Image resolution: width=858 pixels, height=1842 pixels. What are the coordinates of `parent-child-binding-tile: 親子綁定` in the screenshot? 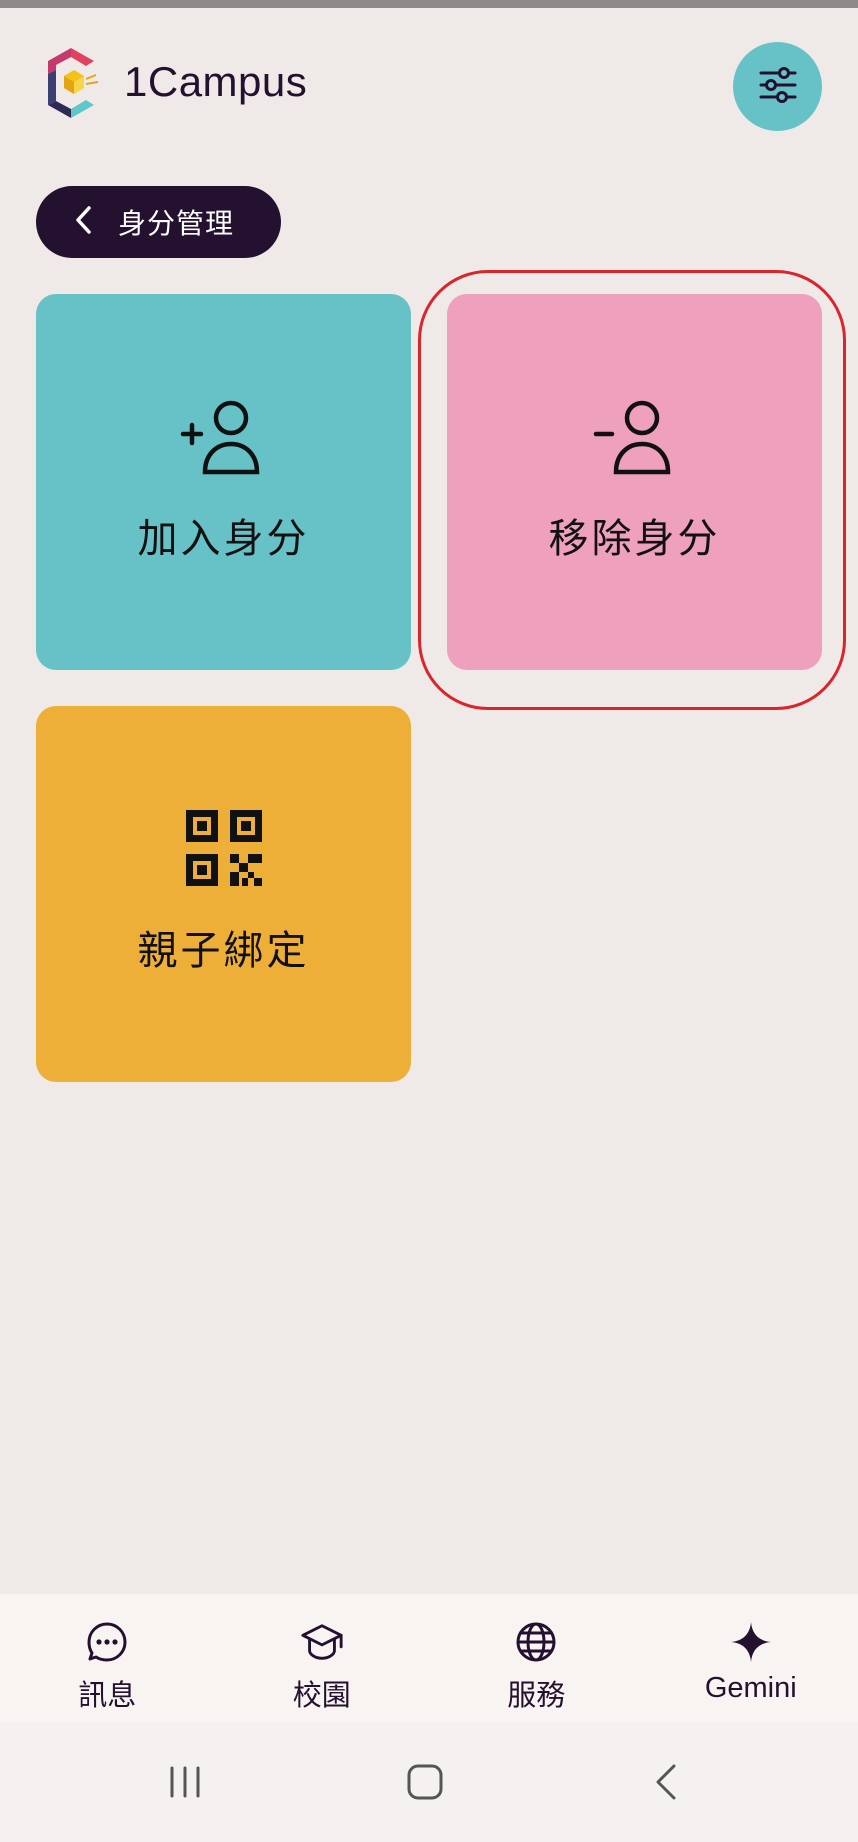 It's located at (223, 894).